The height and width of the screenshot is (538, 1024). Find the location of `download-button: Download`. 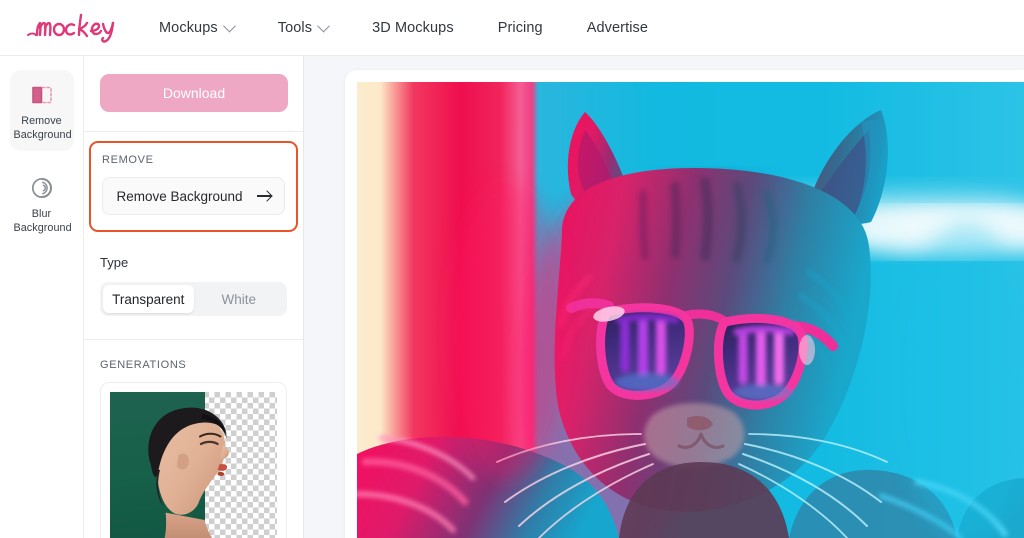

download-button: Download is located at coordinates (194, 93).